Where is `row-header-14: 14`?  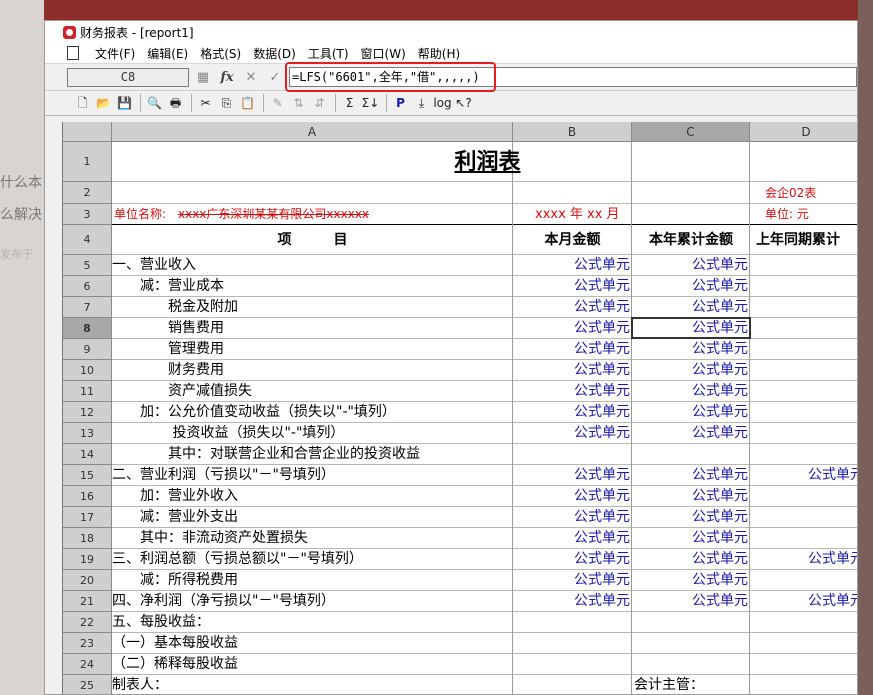 row-header-14: 14 is located at coordinates (87, 454).